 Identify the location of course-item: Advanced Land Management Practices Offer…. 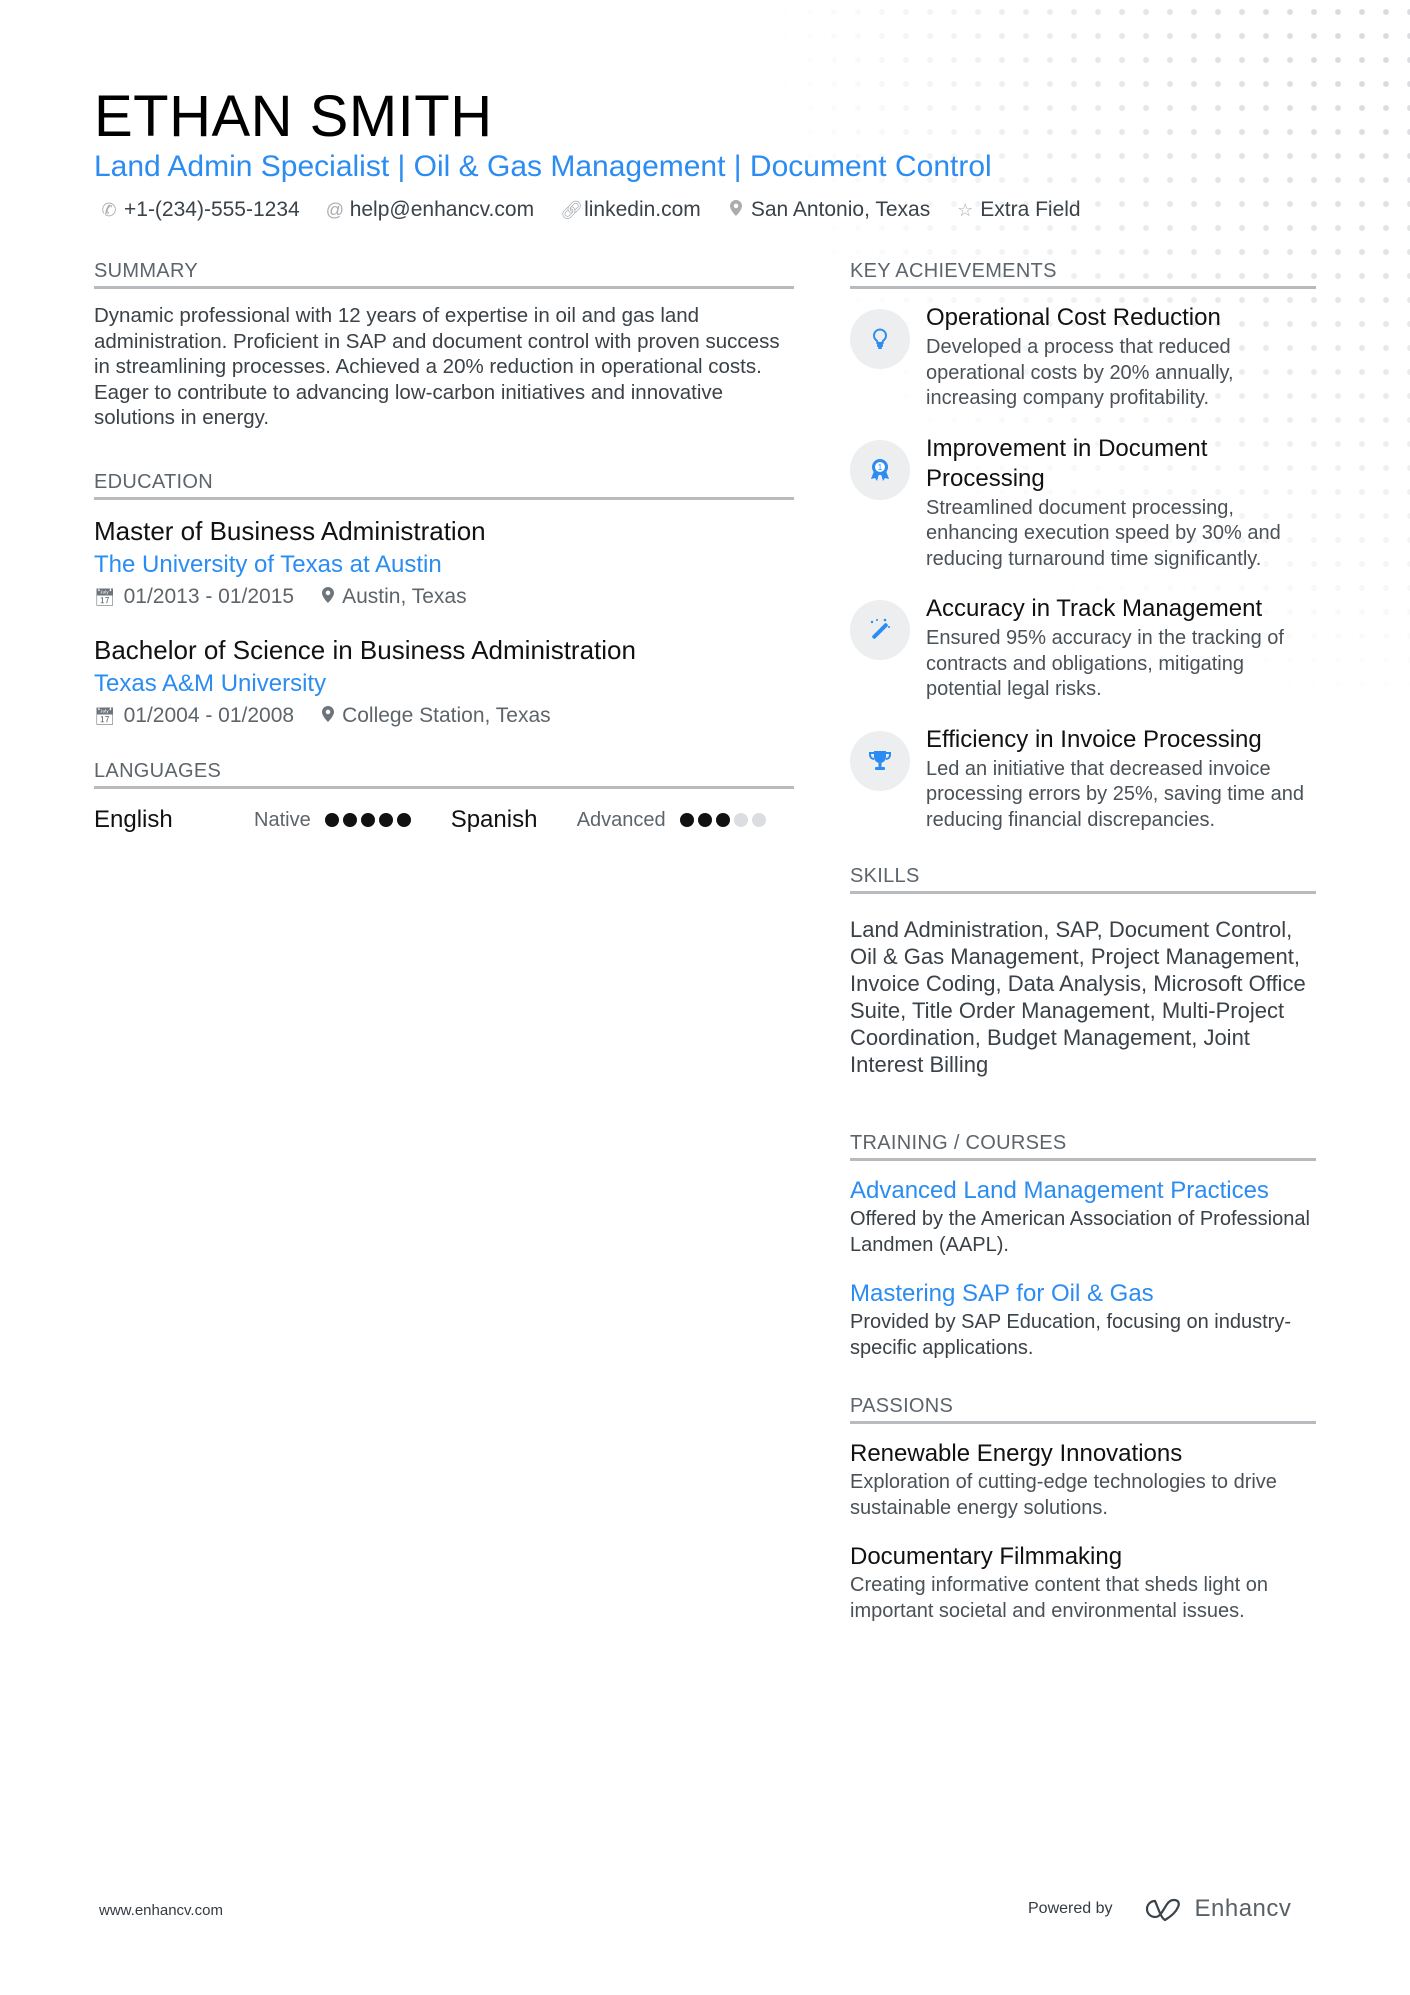
(1083, 1216).